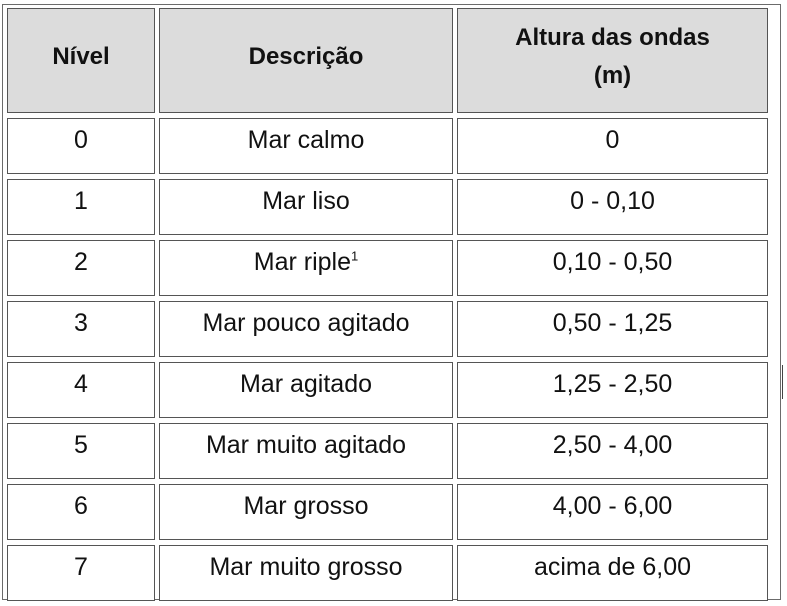  I want to click on height-cell: 0,10 - 0,50, so click(612, 268).